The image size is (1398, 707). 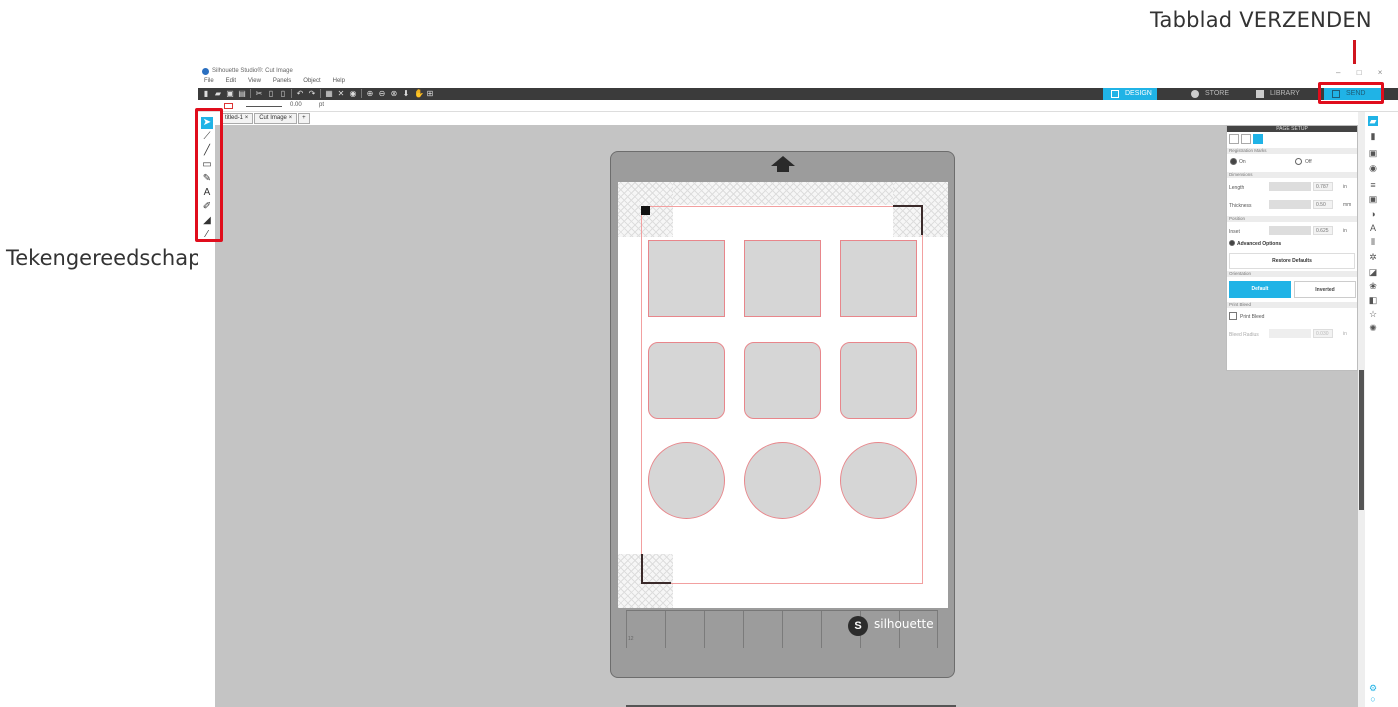 What do you see at coordinates (1373, 121) in the screenshot?
I see `page-setup-icon: ▰` at bounding box center [1373, 121].